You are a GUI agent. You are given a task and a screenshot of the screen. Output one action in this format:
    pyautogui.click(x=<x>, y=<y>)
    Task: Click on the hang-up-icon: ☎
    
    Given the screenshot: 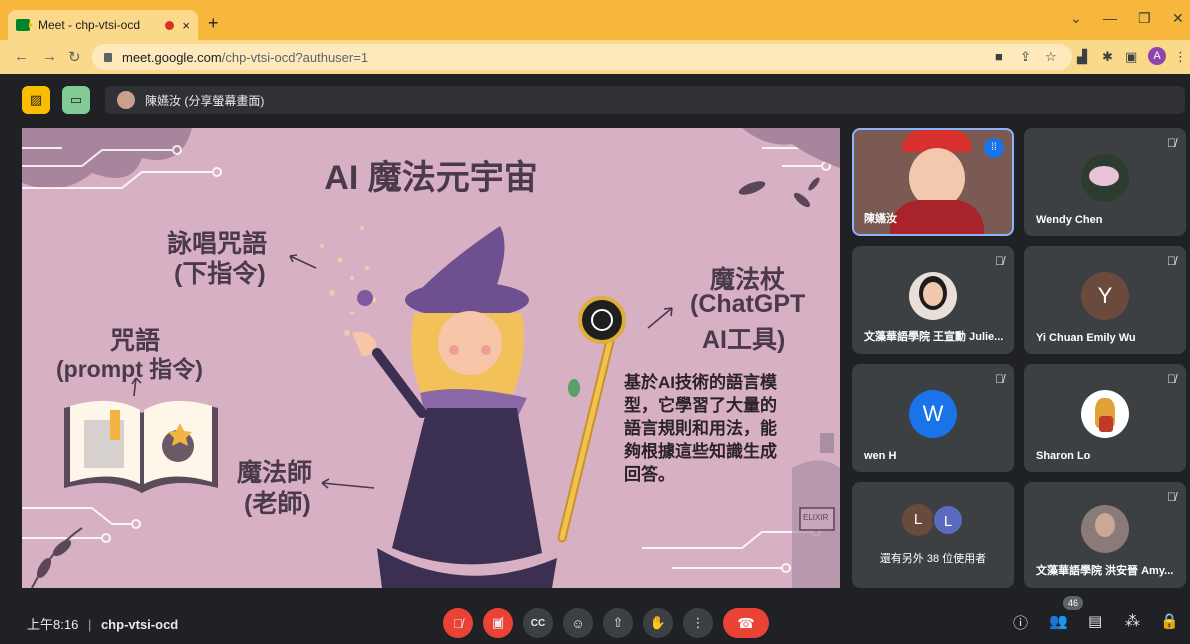 What is the action you would take?
    pyautogui.click(x=746, y=622)
    